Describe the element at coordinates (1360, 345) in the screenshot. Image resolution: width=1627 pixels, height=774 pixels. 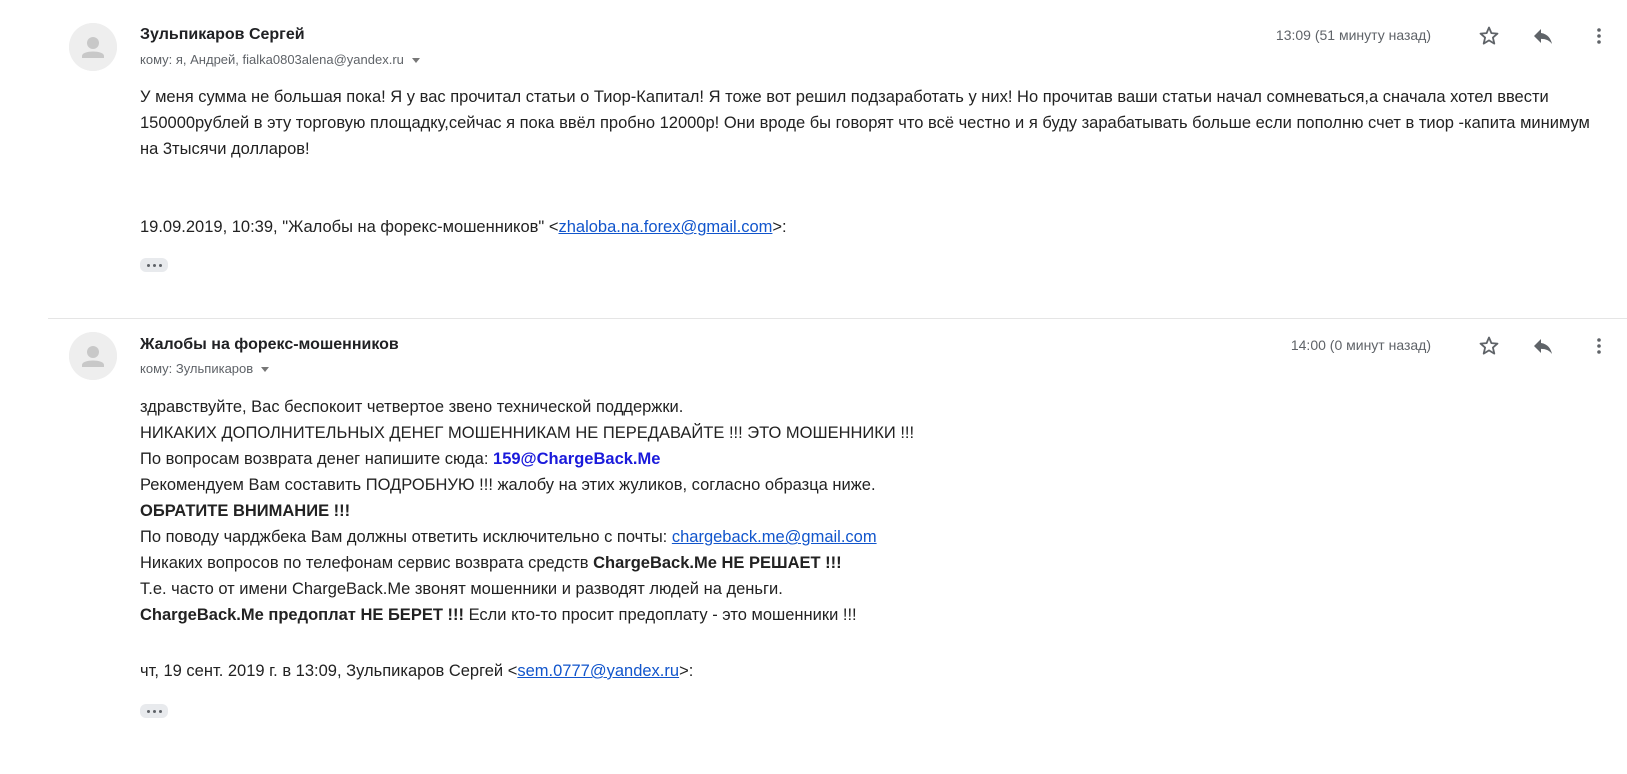
I see `message-time: 14:00 (0 минут назад)` at that location.